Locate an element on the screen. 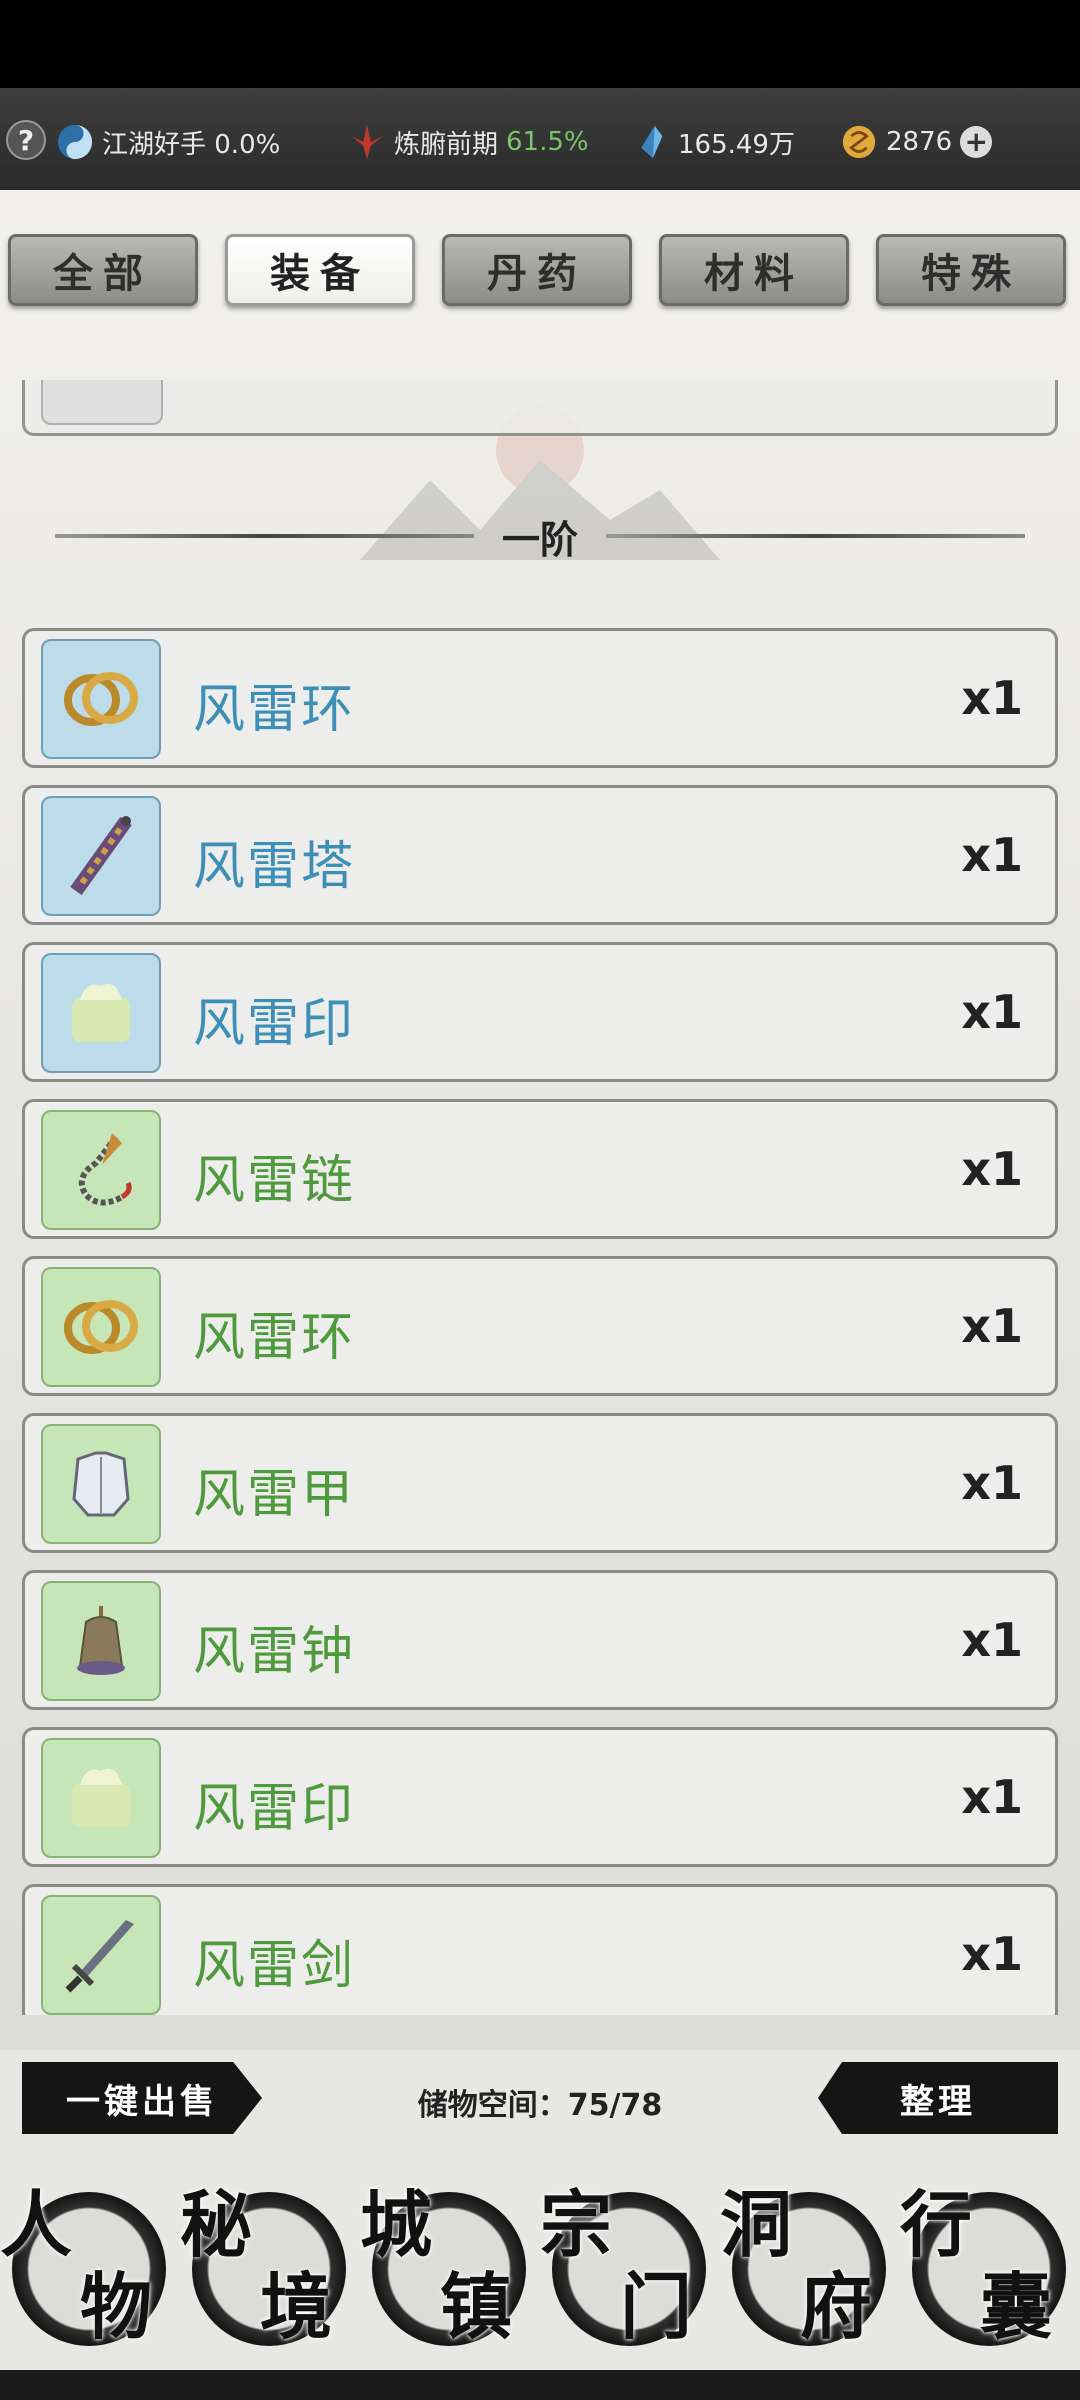  nav-character: 人 物 is located at coordinates (87, 2268).